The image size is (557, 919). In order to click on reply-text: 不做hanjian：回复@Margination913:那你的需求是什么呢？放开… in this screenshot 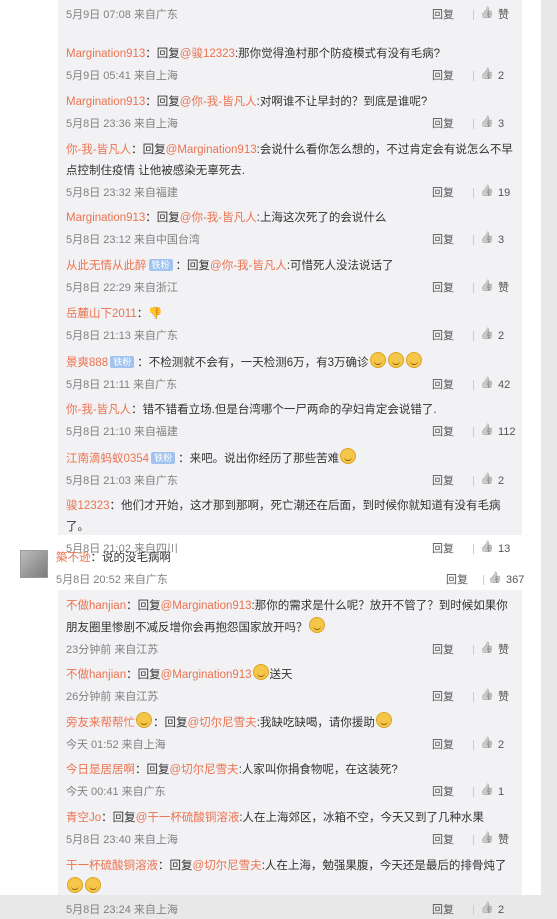, I will do `click(287, 617)`.